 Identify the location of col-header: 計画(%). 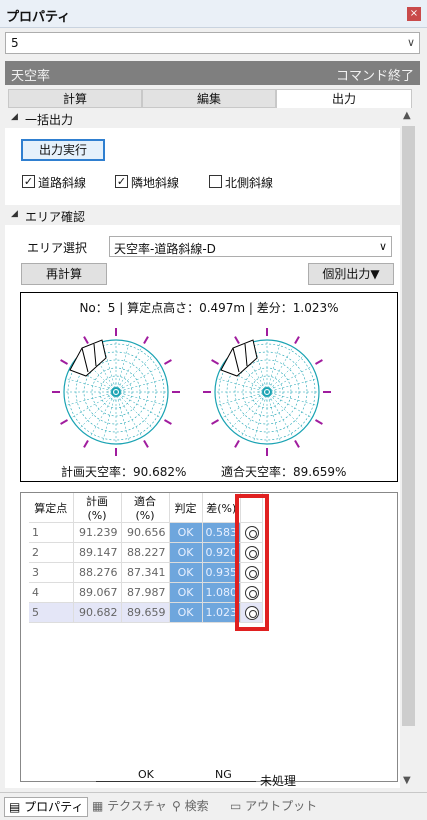
(97, 508).